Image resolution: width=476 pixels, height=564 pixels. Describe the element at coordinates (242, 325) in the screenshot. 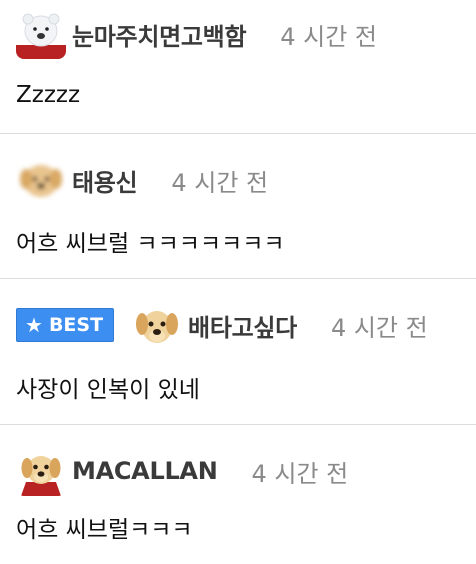

I see `comment-nickname: 배타고싶다` at that location.